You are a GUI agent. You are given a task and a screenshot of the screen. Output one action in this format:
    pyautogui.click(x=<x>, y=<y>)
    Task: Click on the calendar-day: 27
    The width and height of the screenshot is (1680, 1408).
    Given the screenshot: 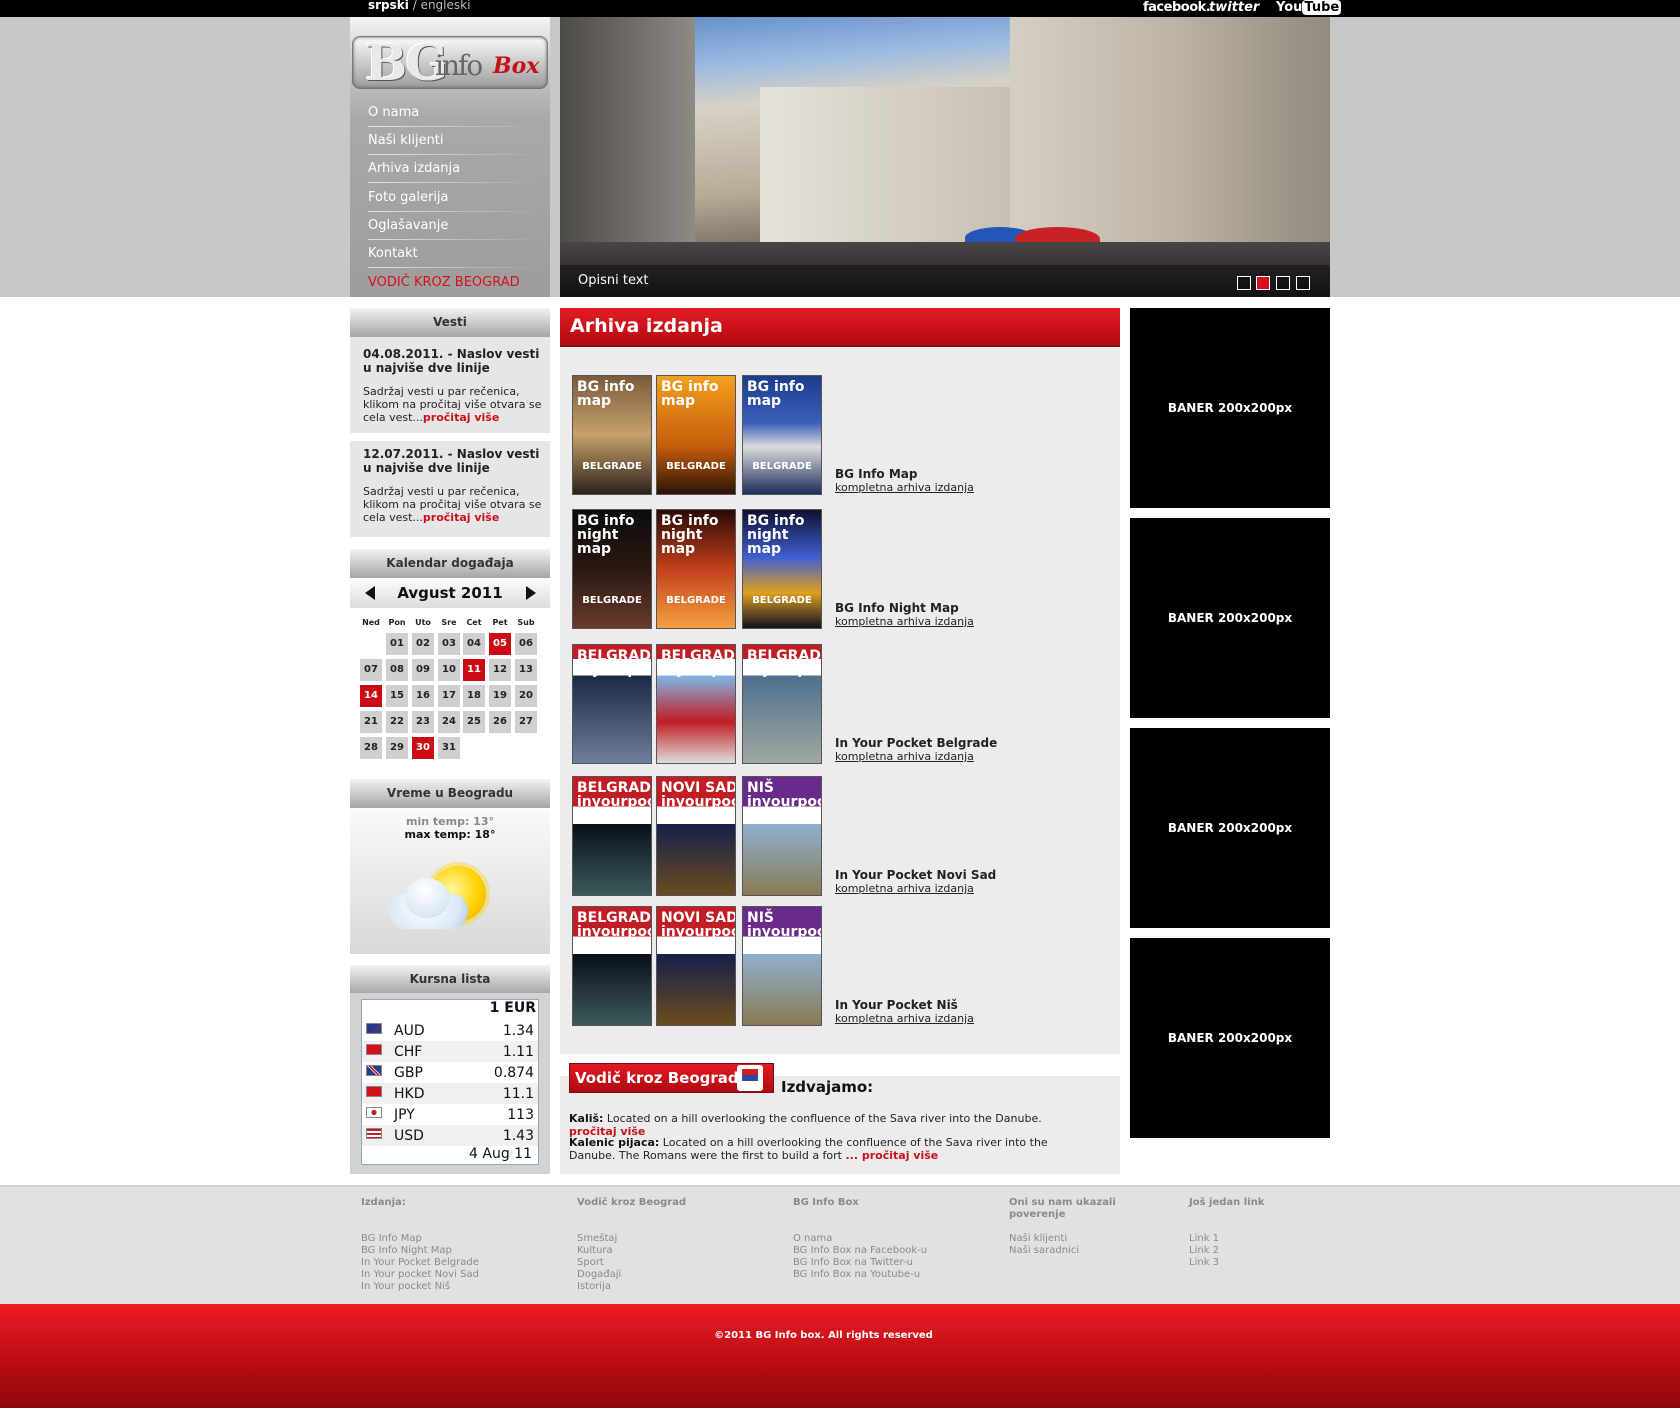 What is the action you would take?
    pyautogui.click(x=526, y=722)
    